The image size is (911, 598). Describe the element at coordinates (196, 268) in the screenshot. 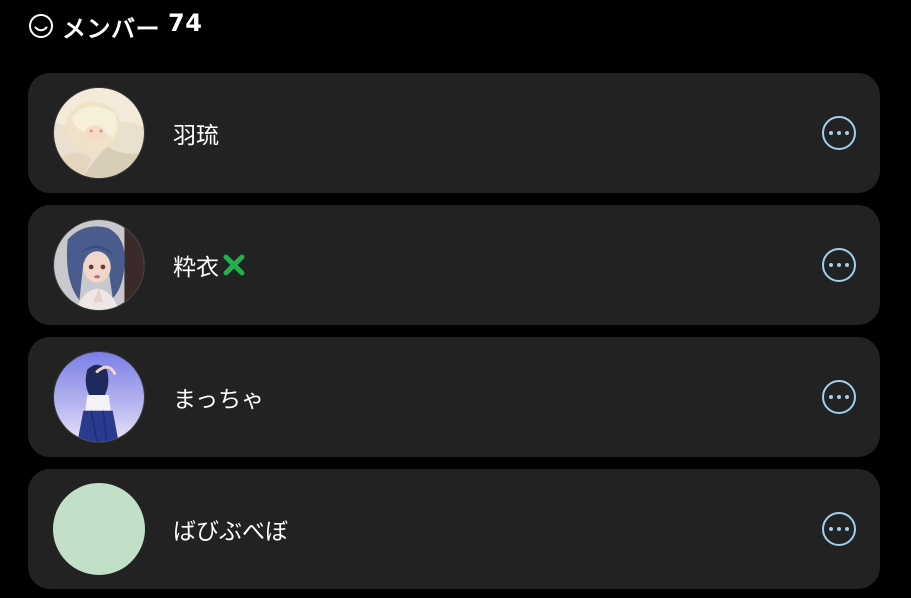

I see `member-name-text: 粋衣` at that location.